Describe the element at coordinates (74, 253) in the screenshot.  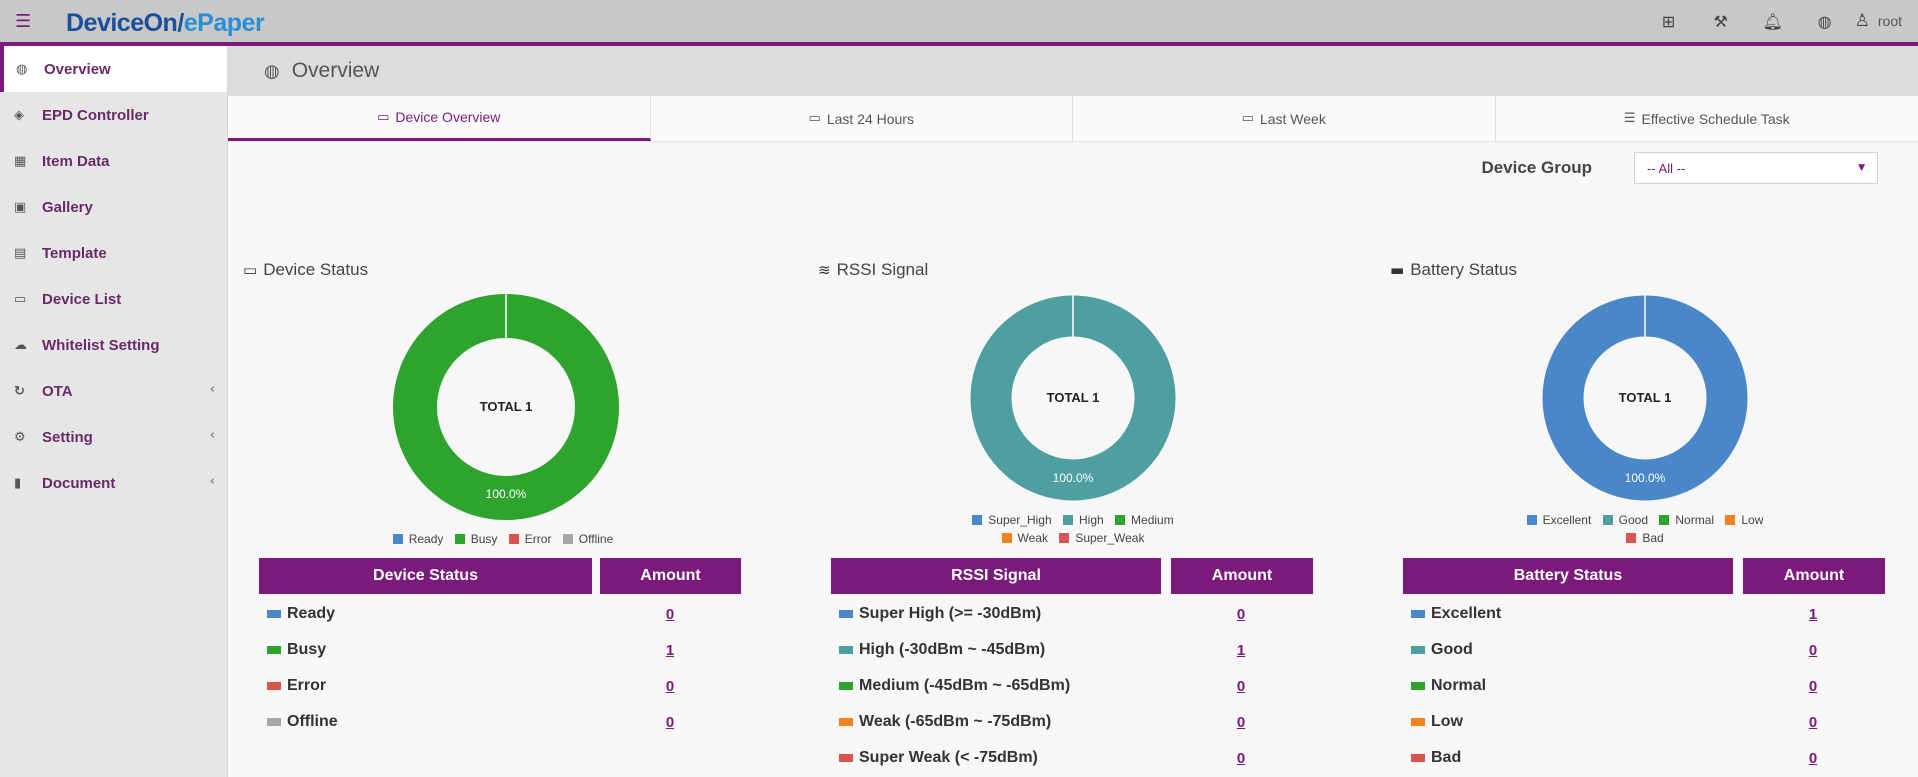
I see `sidebar-item-label: Template` at that location.